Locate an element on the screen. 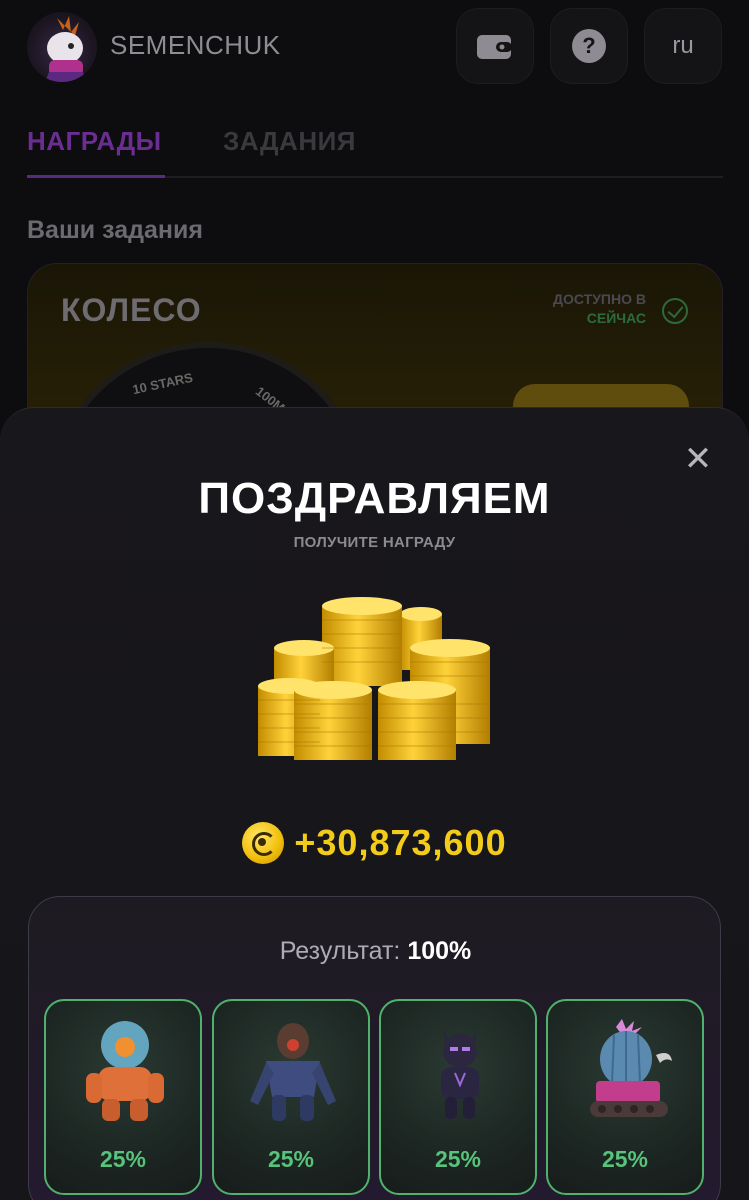 This screenshot has width=749, height=1200. hero-card-cactus-tank: 25% is located at coordinates (625, 1097).